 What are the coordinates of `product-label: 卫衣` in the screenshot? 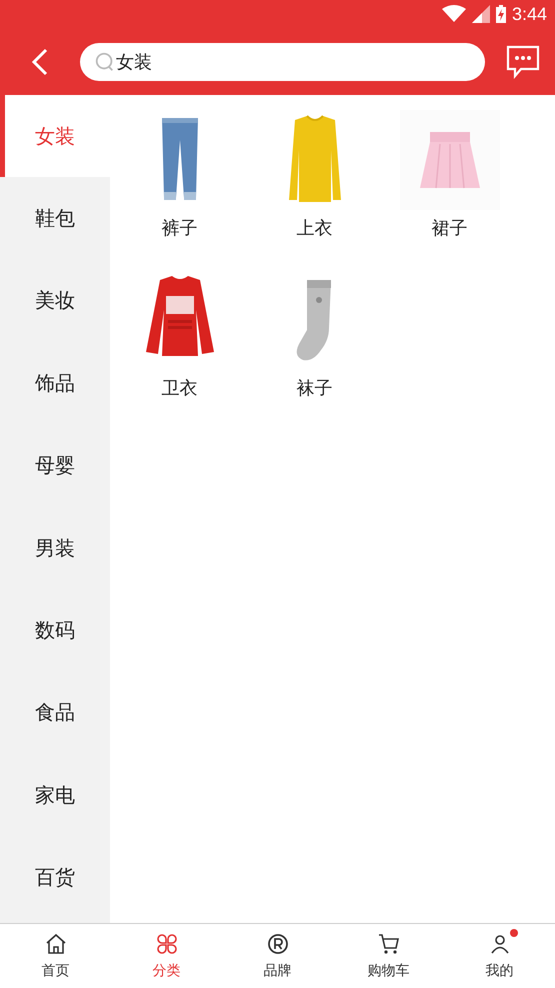 It's located at (180, 388).